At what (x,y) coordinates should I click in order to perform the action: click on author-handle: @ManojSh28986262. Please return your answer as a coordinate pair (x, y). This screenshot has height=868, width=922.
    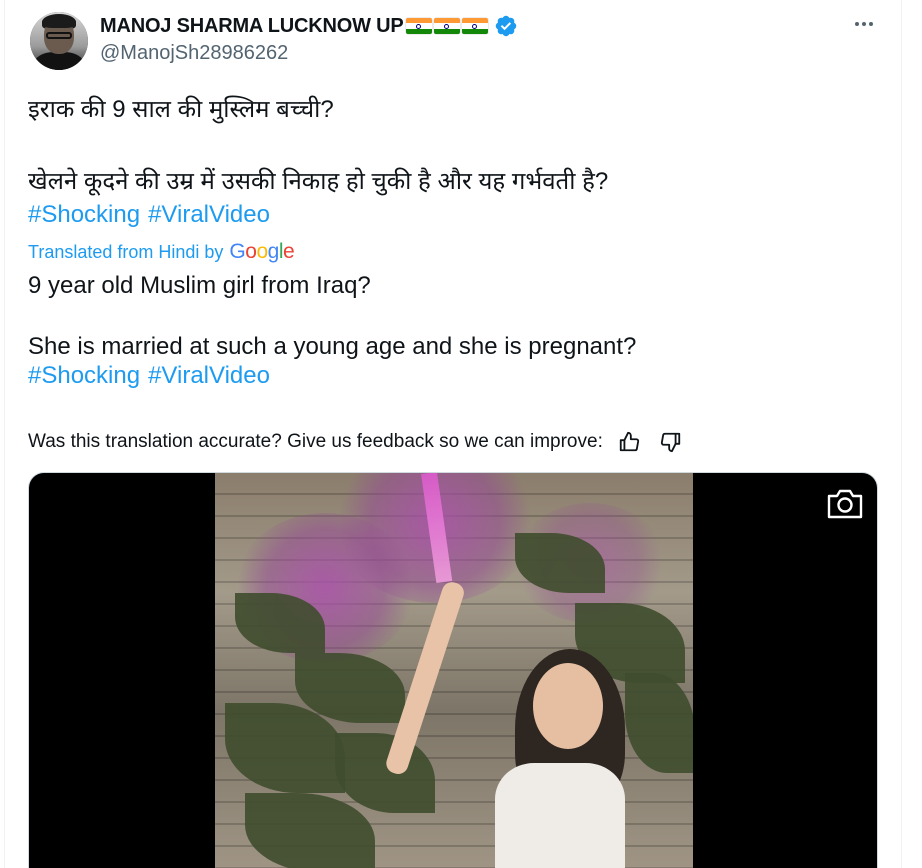
    Looking at the image, I should click on (194, 53).